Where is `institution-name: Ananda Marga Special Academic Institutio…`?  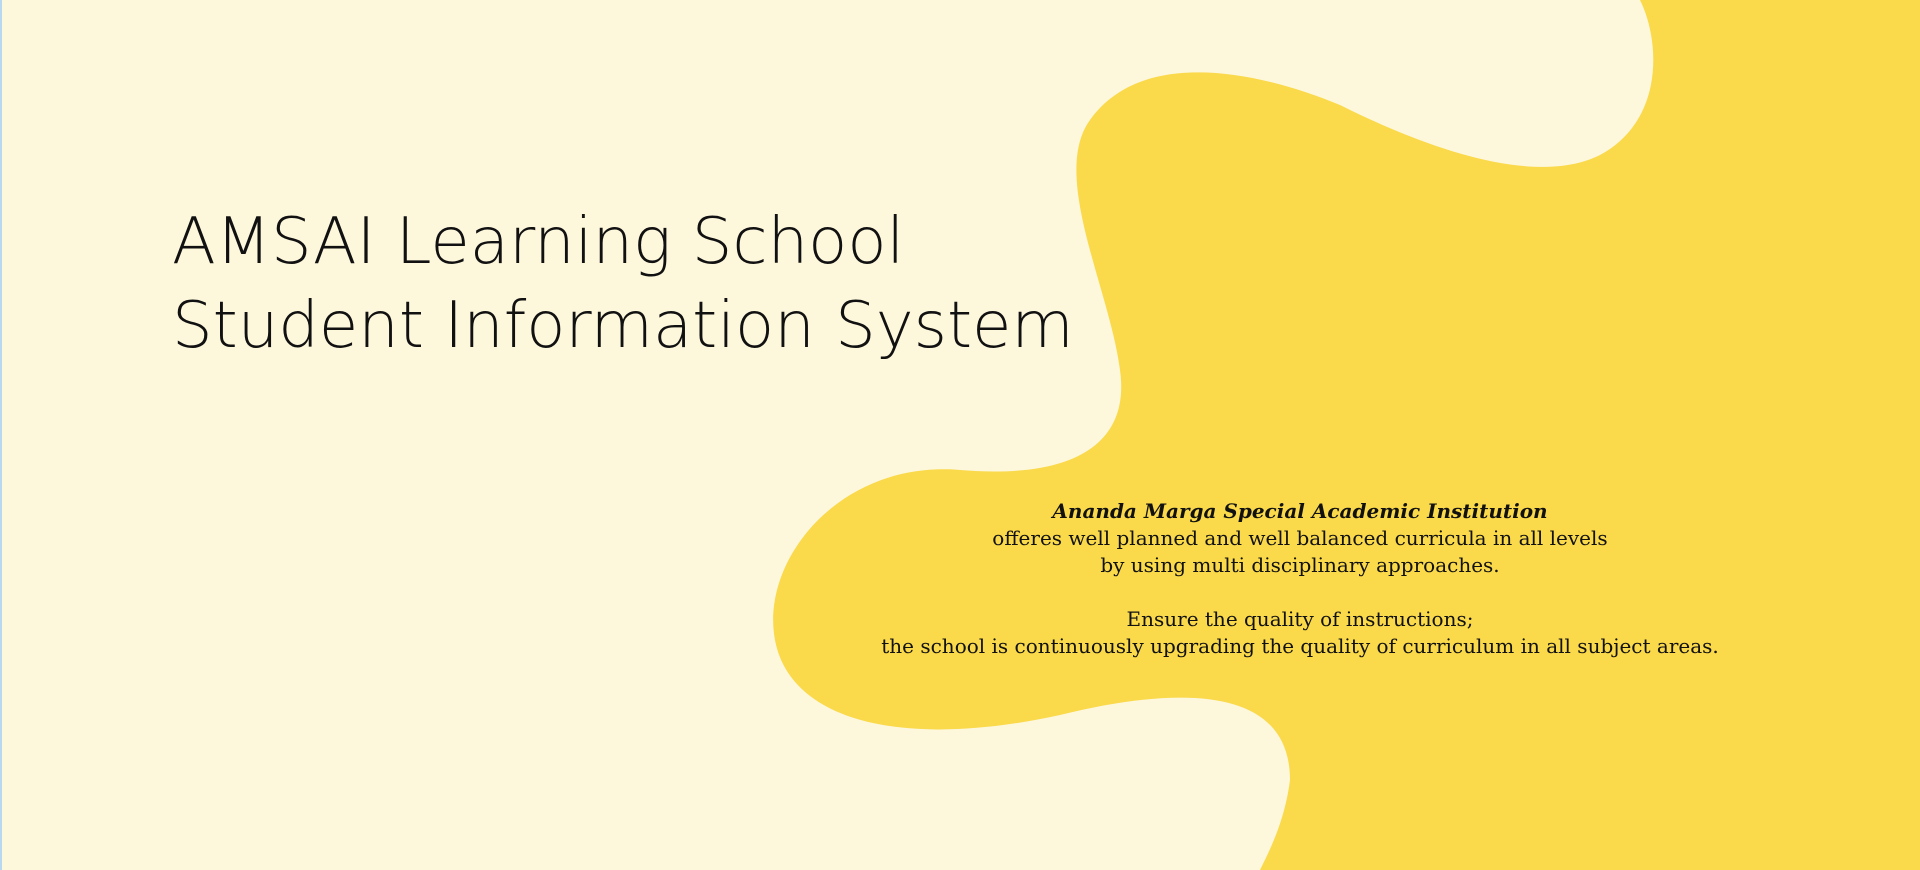 institution-name: Ananda Marga Special Academic Institutio… is located at coordinates (1300, 511).